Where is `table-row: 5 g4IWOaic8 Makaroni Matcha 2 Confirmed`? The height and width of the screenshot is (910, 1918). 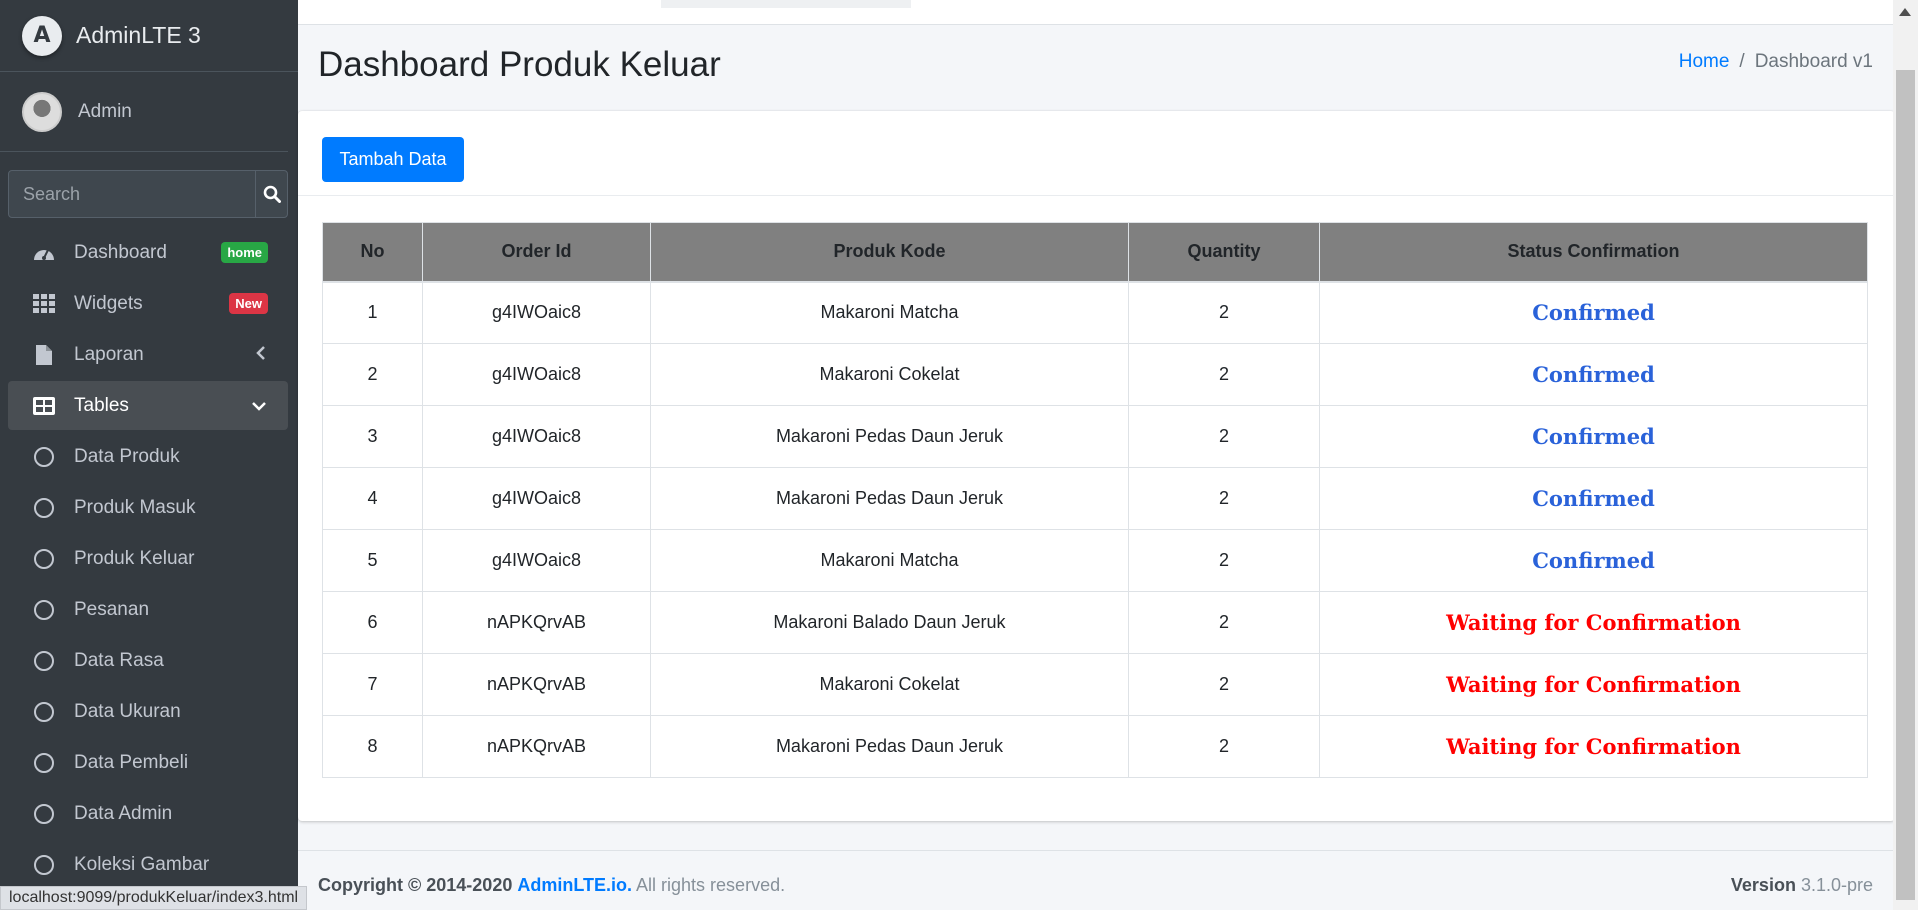 table-row: 5 g4IWOaic8 Makaroni Matcha 2 Confirmed is located at coordinates (1095, 560).